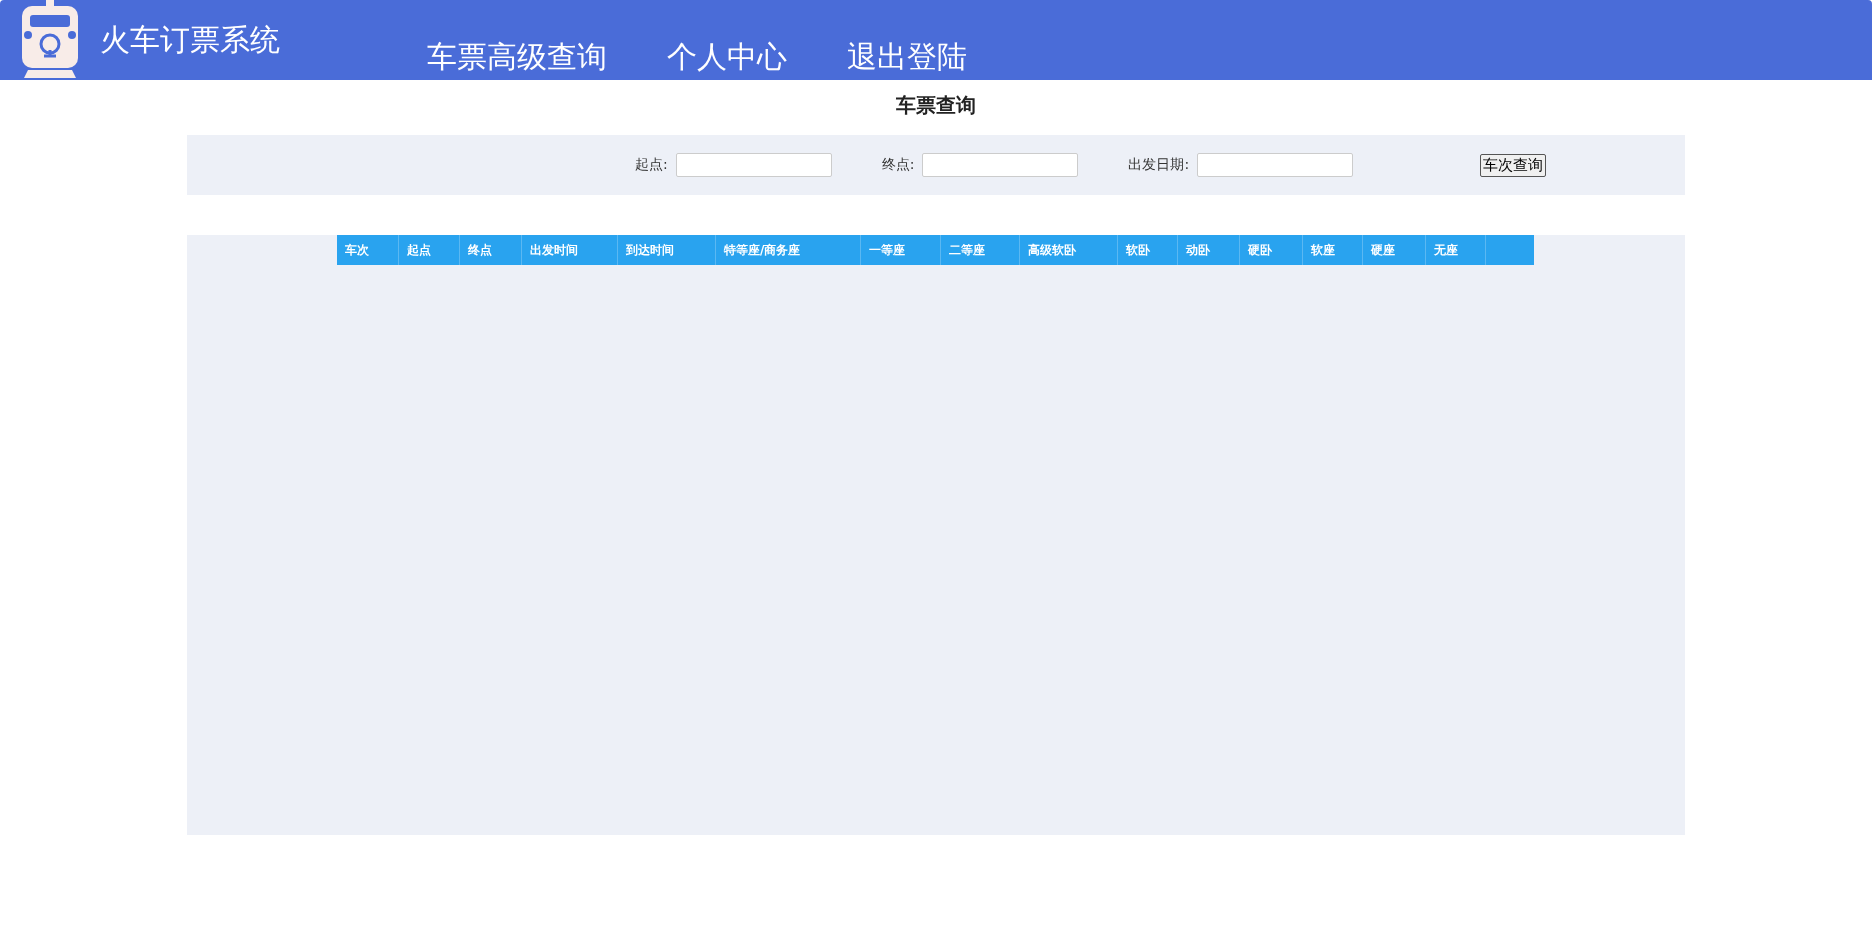 This screenshot has height=932, width=1872. Describe the element at coordinates (667, 250) in the screenshot. I see `column-header: 到达时间` at that location.